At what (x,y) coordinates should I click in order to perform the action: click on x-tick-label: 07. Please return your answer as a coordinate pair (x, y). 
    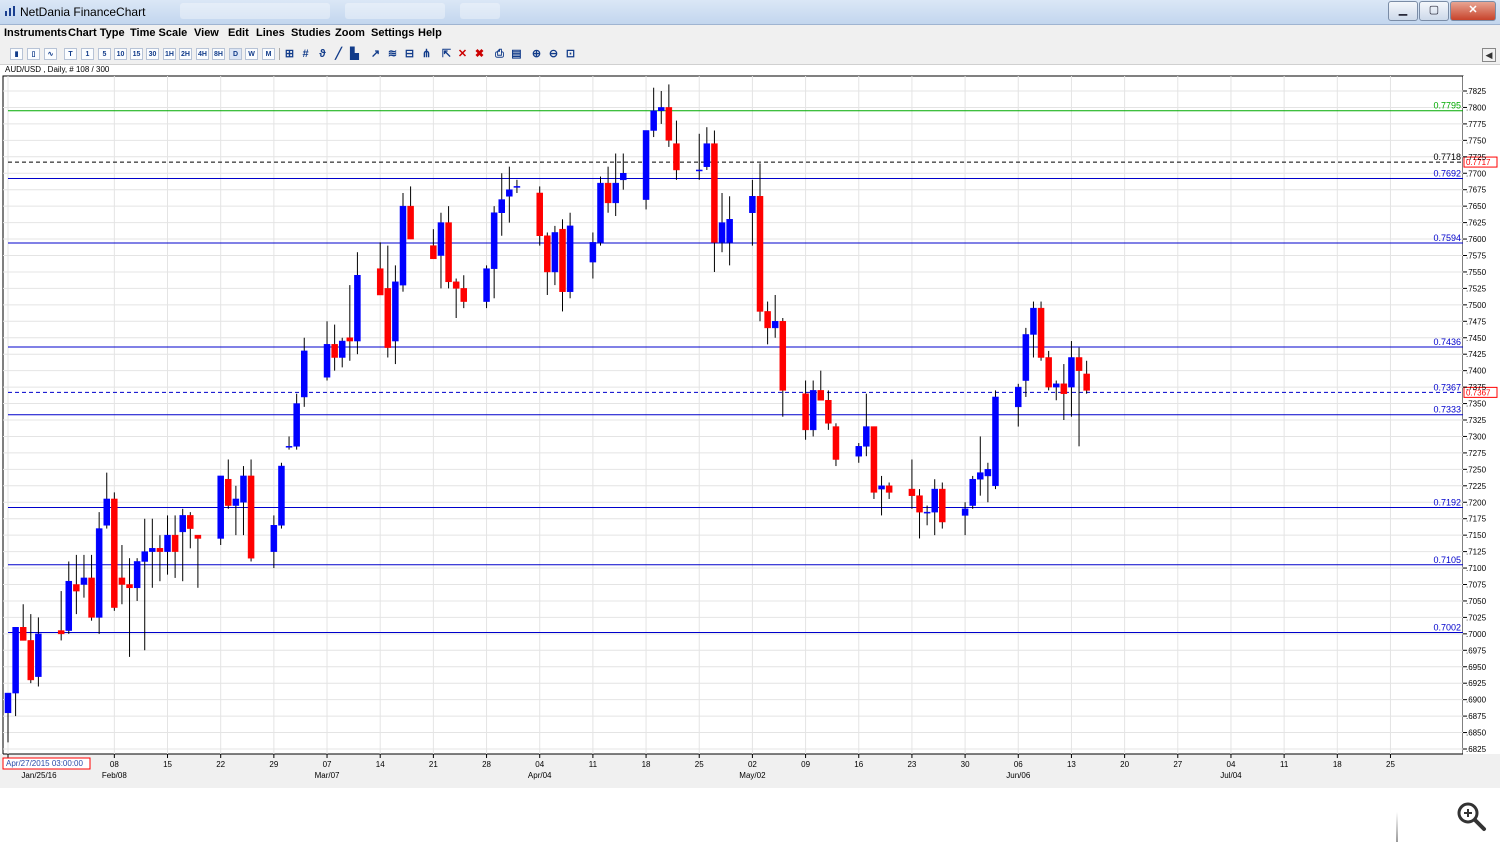
    Looking at the image, I should click on (327, 764).